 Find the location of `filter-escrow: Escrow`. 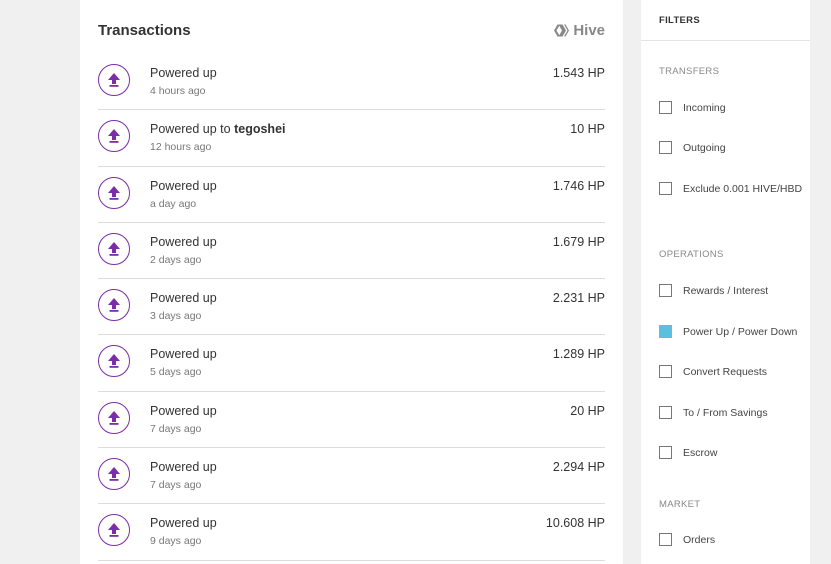

filter-escrow: Escrow is located at coordinates (732, 453).